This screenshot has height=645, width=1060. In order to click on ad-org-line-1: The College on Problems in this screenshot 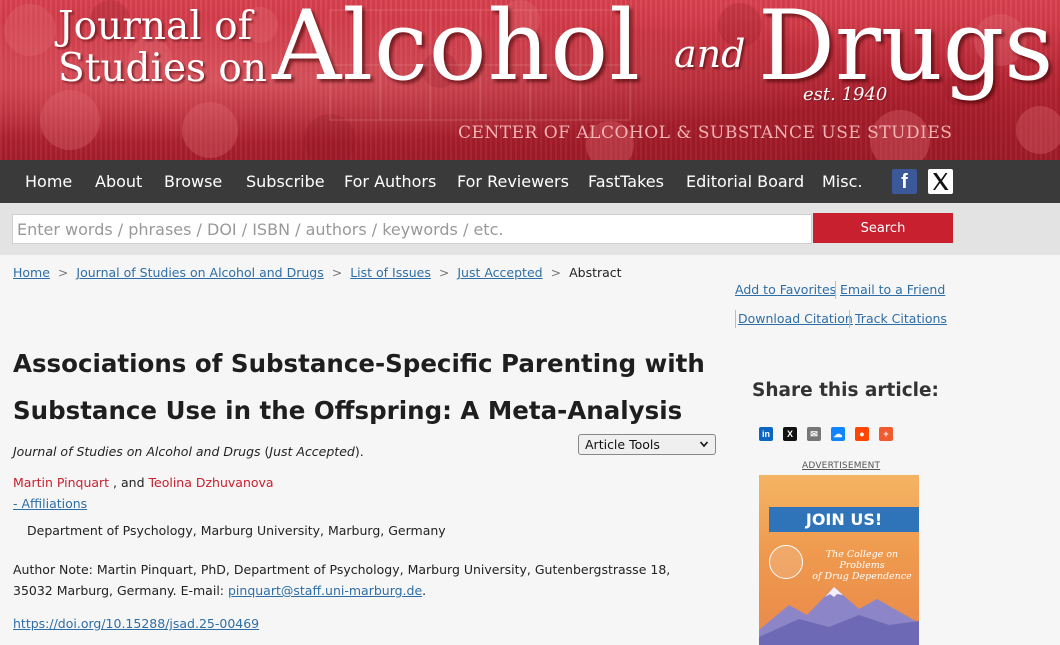, I will do `click(862, 560)`.